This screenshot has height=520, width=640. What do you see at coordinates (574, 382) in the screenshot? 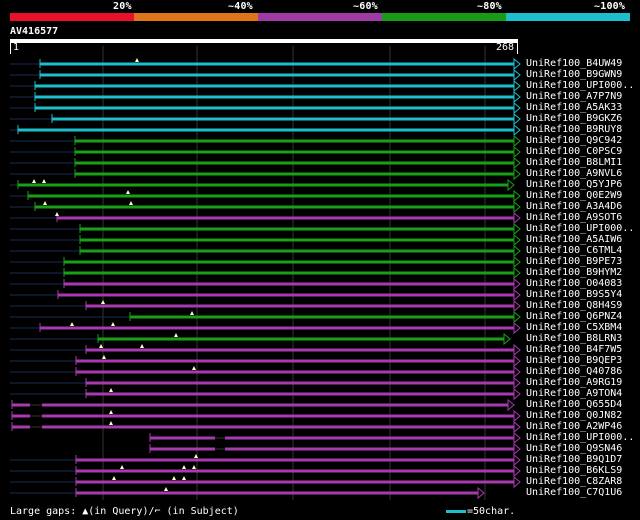
I see `hit-label: UniRef100_A9RG19` at bounding box center [574, 382].